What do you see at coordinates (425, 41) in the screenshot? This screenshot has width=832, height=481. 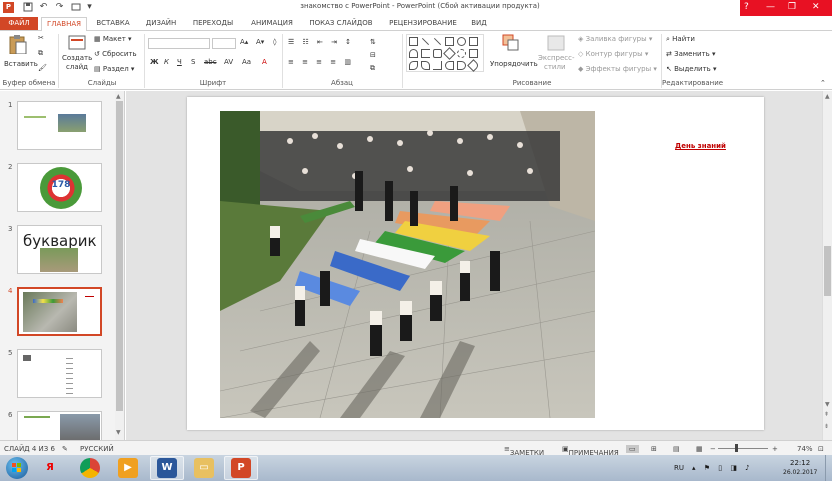 I see `shape-line-icon` at bounding box center [425, 41].